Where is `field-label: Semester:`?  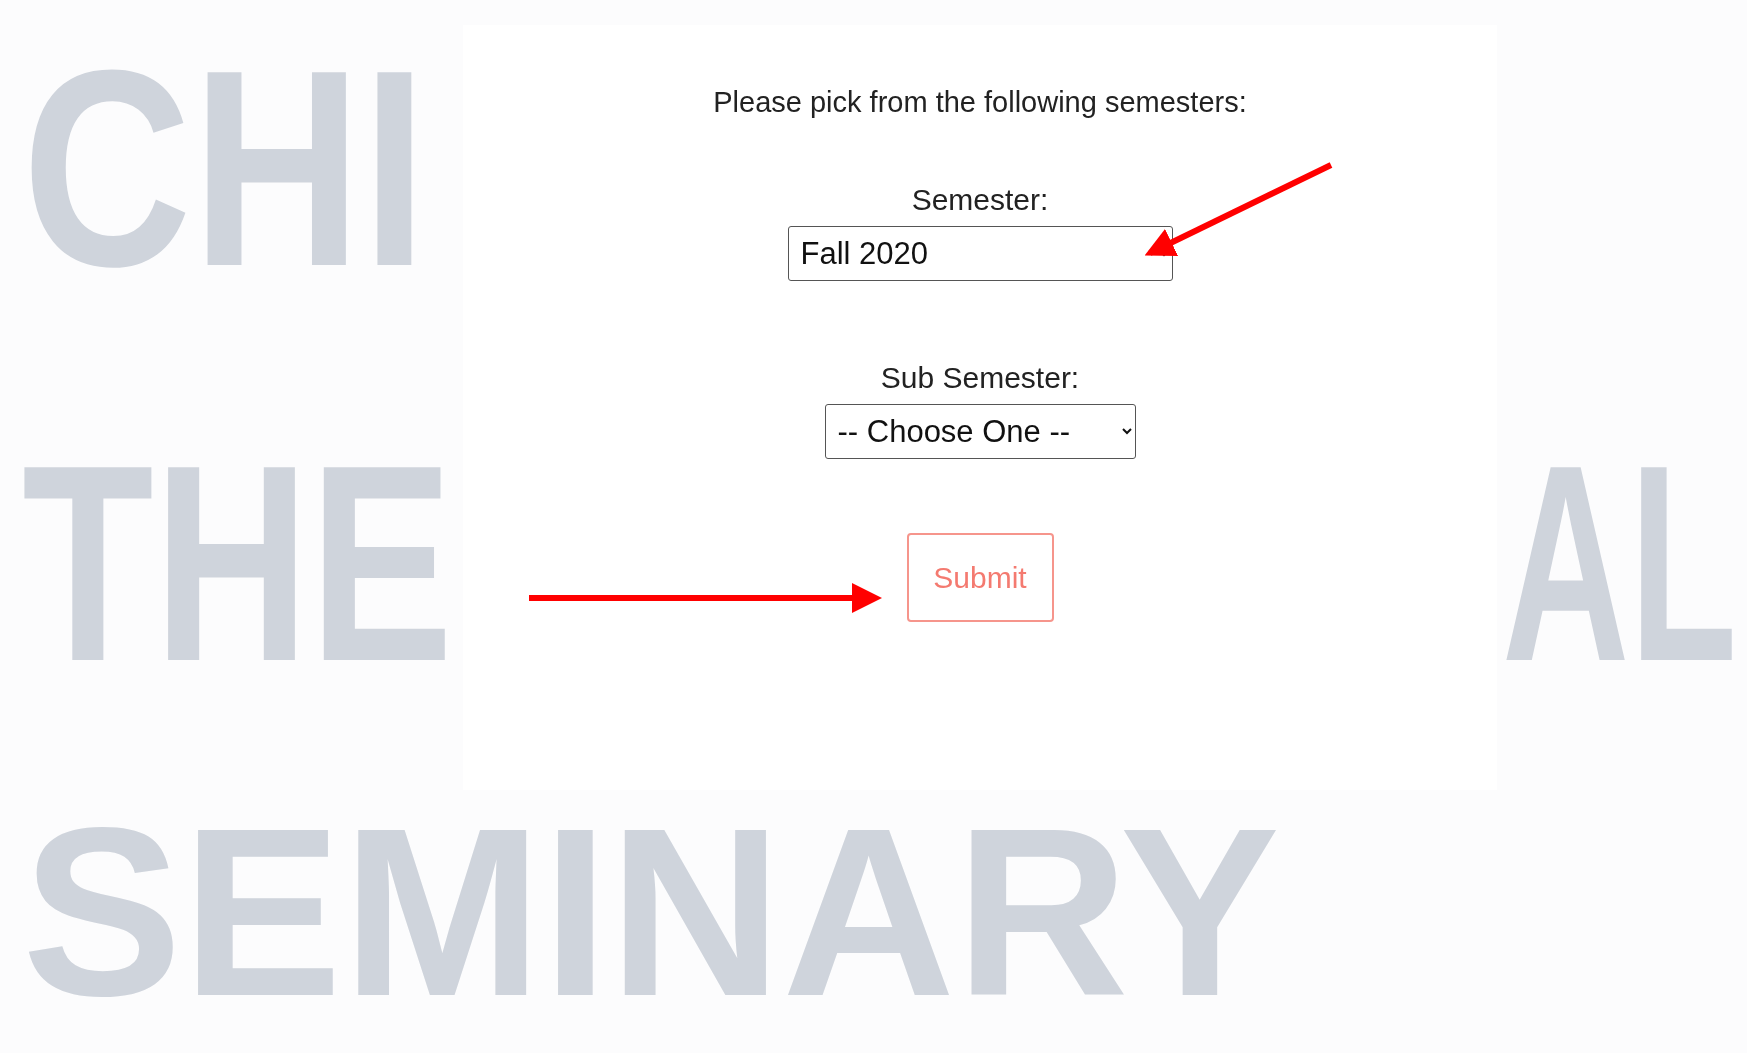 field-label: Semester: is located at coordinates (980, 199).